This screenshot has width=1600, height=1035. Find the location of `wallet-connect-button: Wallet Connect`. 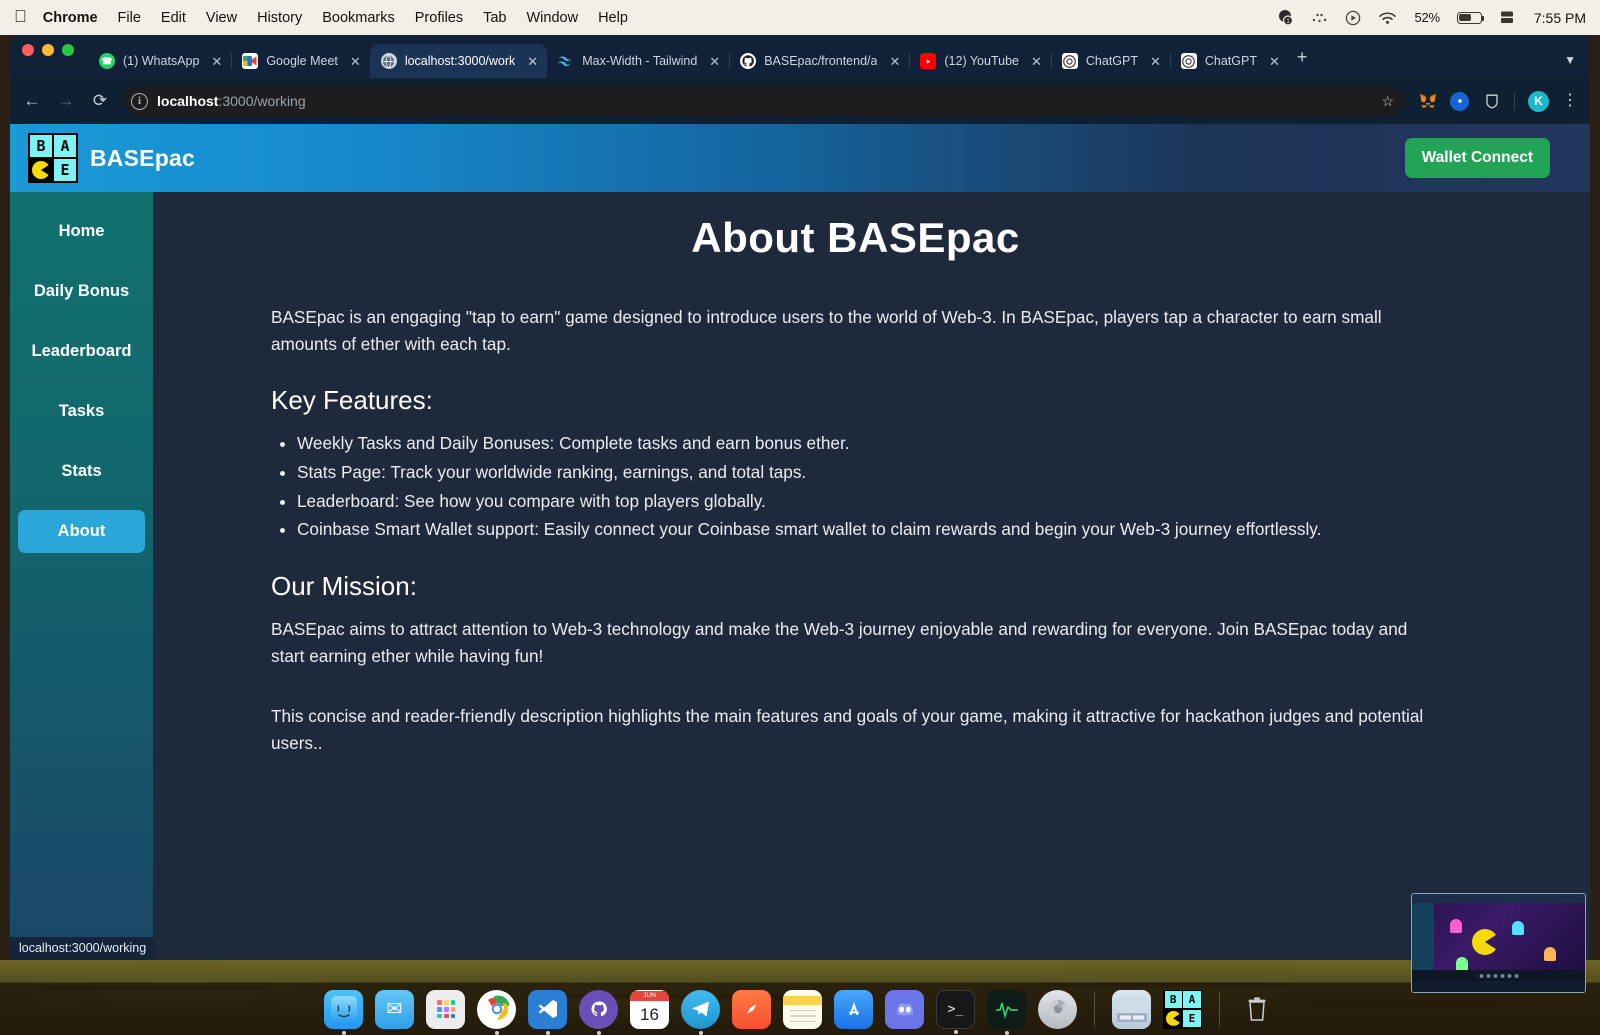

wallet-connect-button: Wallet Connect is located at coordinates (1477, 158).